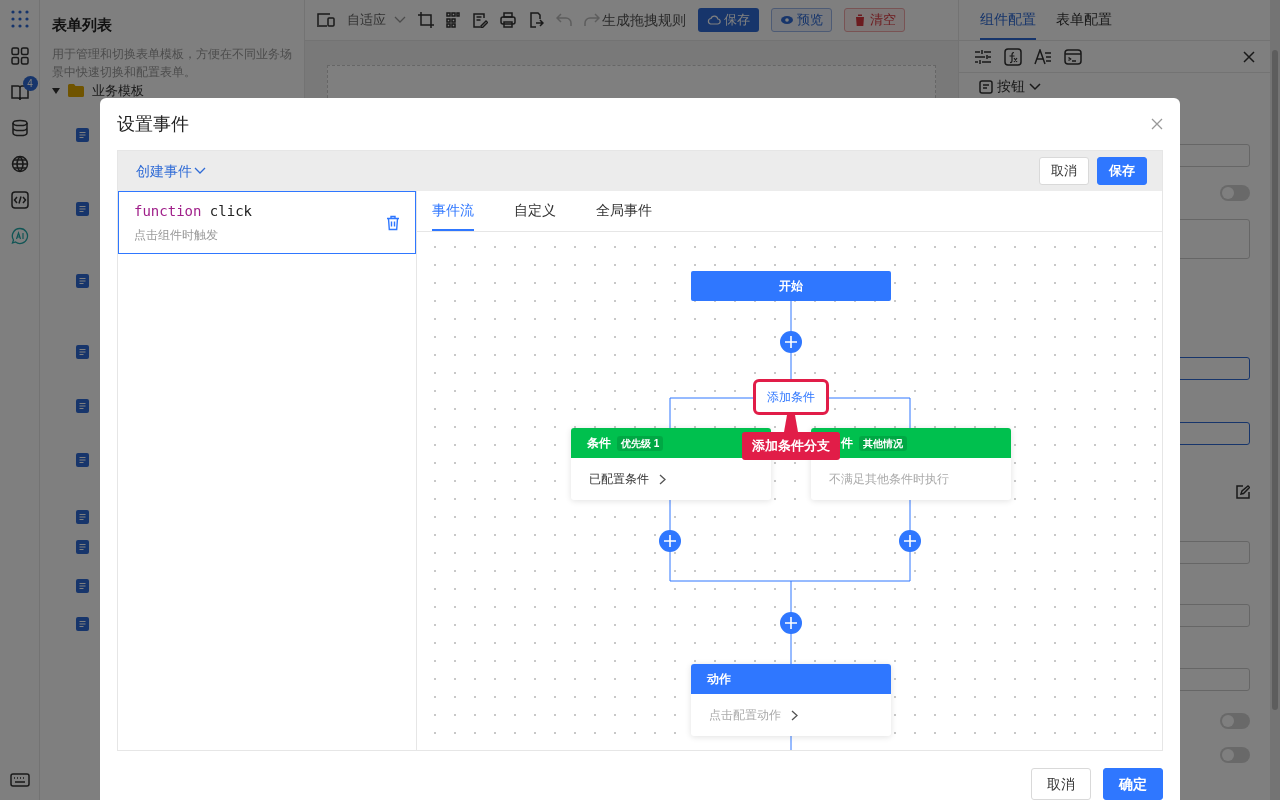 The width and height of the screenshot is (1280, 800). I want to click on condition-body: 不满足其他条件时执行, so click(911, 479).